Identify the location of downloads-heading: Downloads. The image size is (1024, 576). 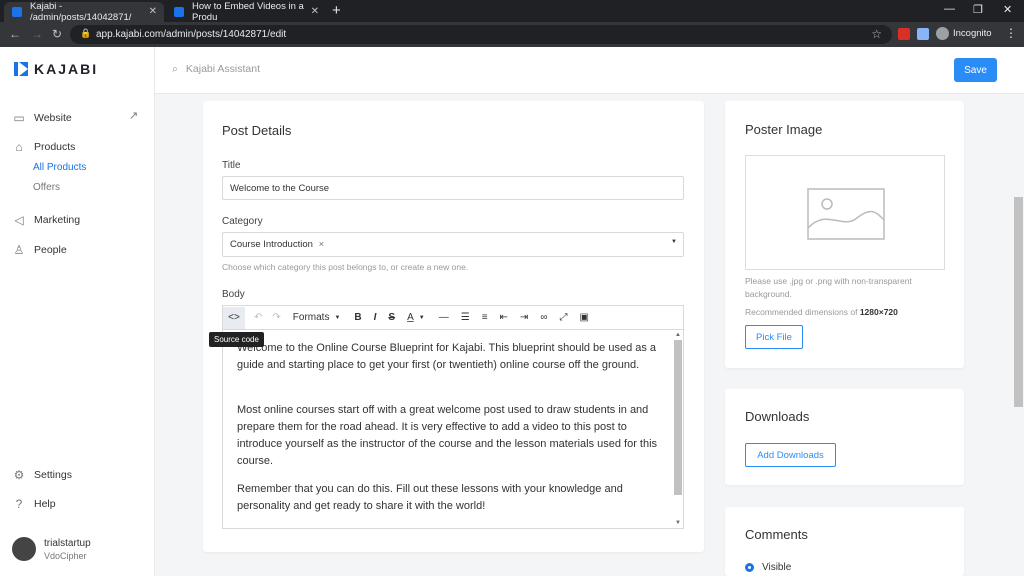
(777, 416).